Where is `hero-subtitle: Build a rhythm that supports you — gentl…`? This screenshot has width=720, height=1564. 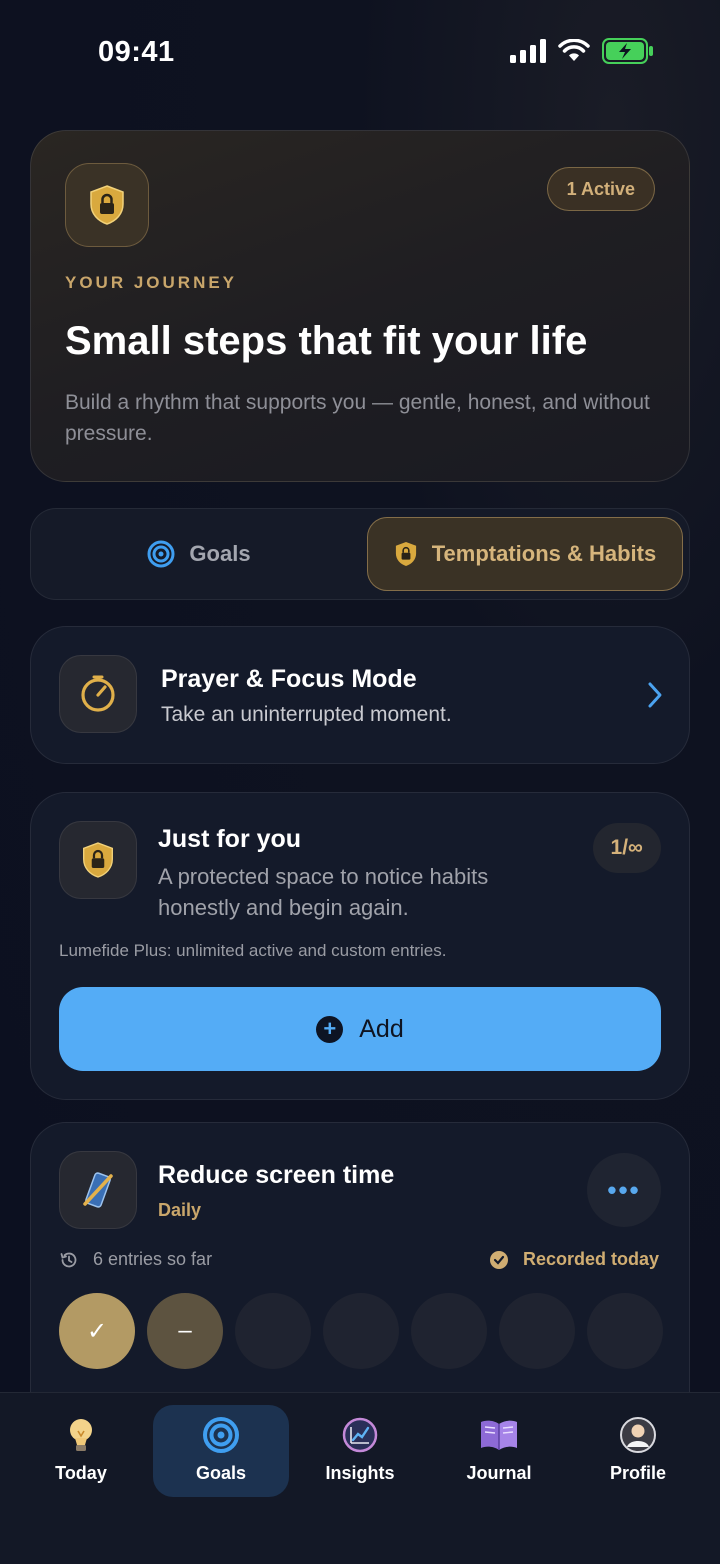
hero-subtitle: Build a rhythm that supports you — gentl… is located at coordinates (357, 418).